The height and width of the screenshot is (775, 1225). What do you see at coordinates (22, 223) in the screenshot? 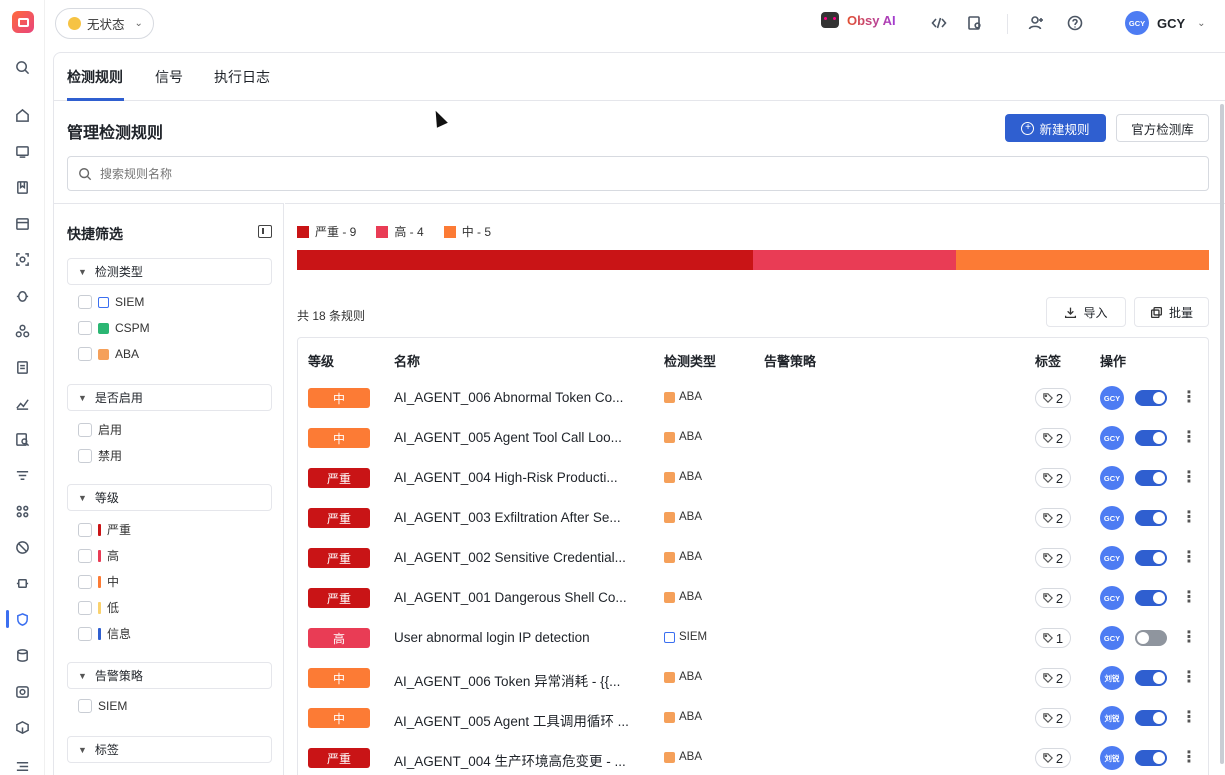
I see `calendar-icon` at bounding box center [22, 223].